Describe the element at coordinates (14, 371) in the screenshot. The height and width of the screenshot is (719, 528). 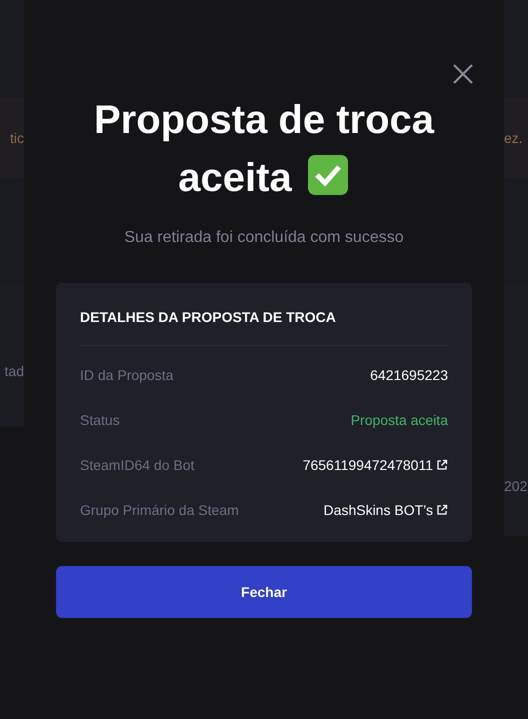
I see `background-text: tad` at that location.